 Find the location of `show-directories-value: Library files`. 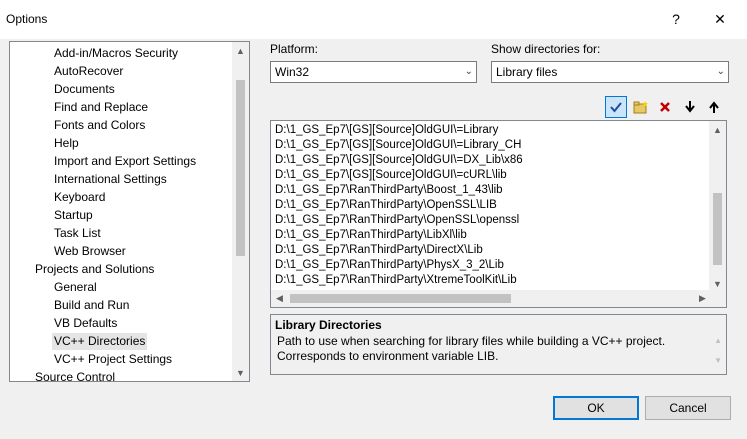

show-directories-value: Library files is located at coordinates (527, 72).